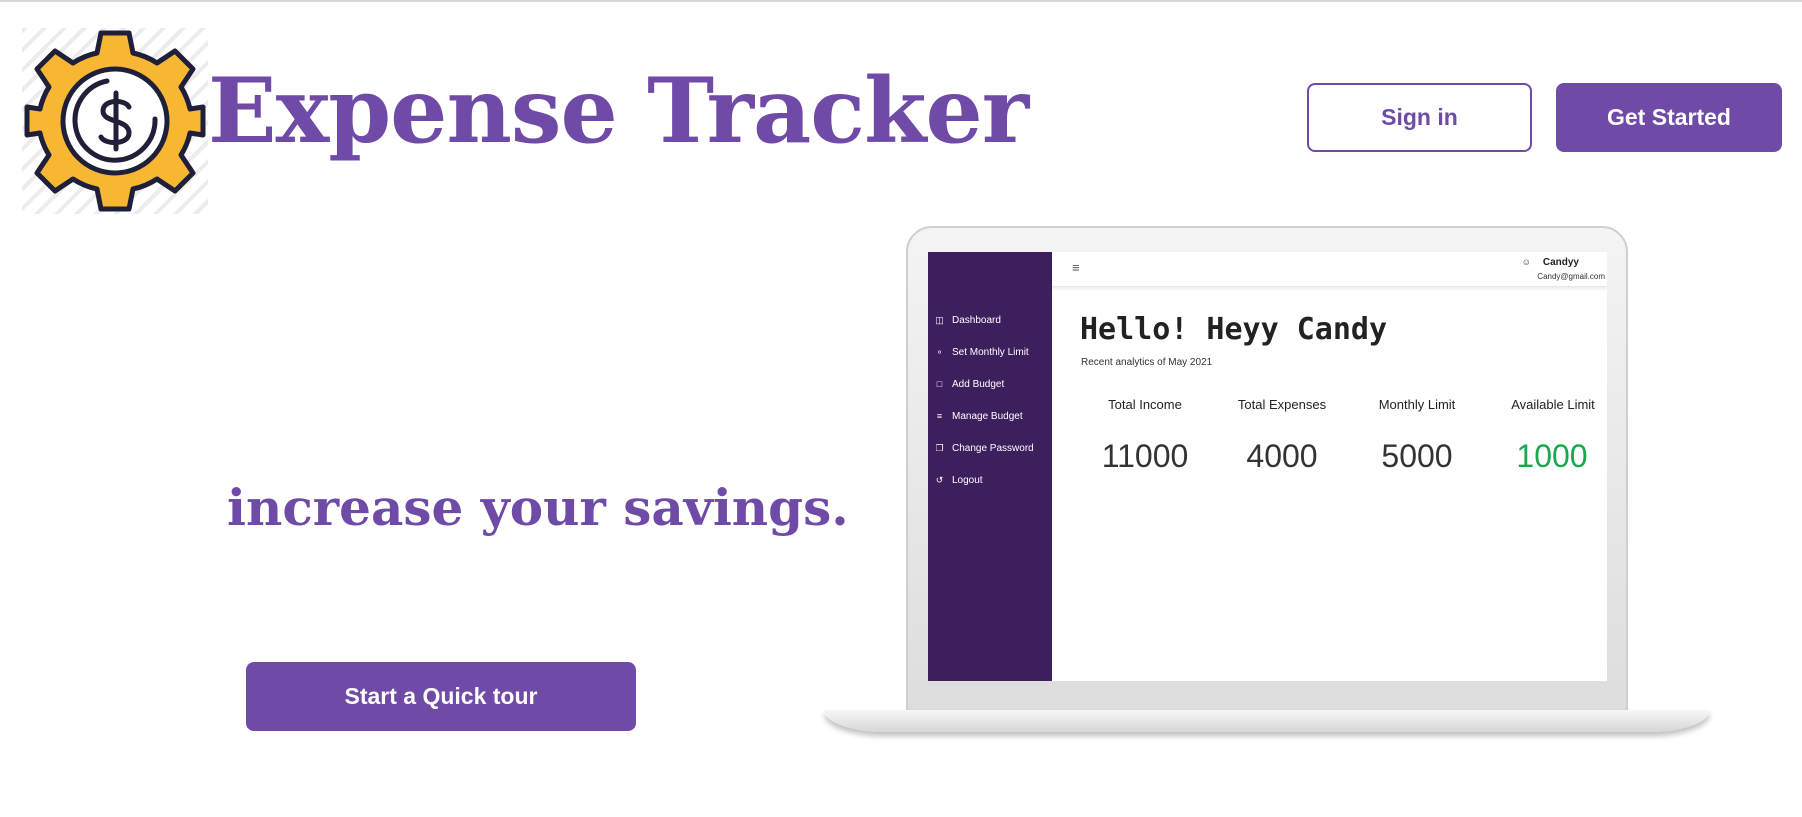 This screenshot has height=817, width=1802. What do you see at coordinates (1553, 404) in the screenshot?
I see `stat-label-available-limit: Available Limit` at bounding box center [1553, 404].